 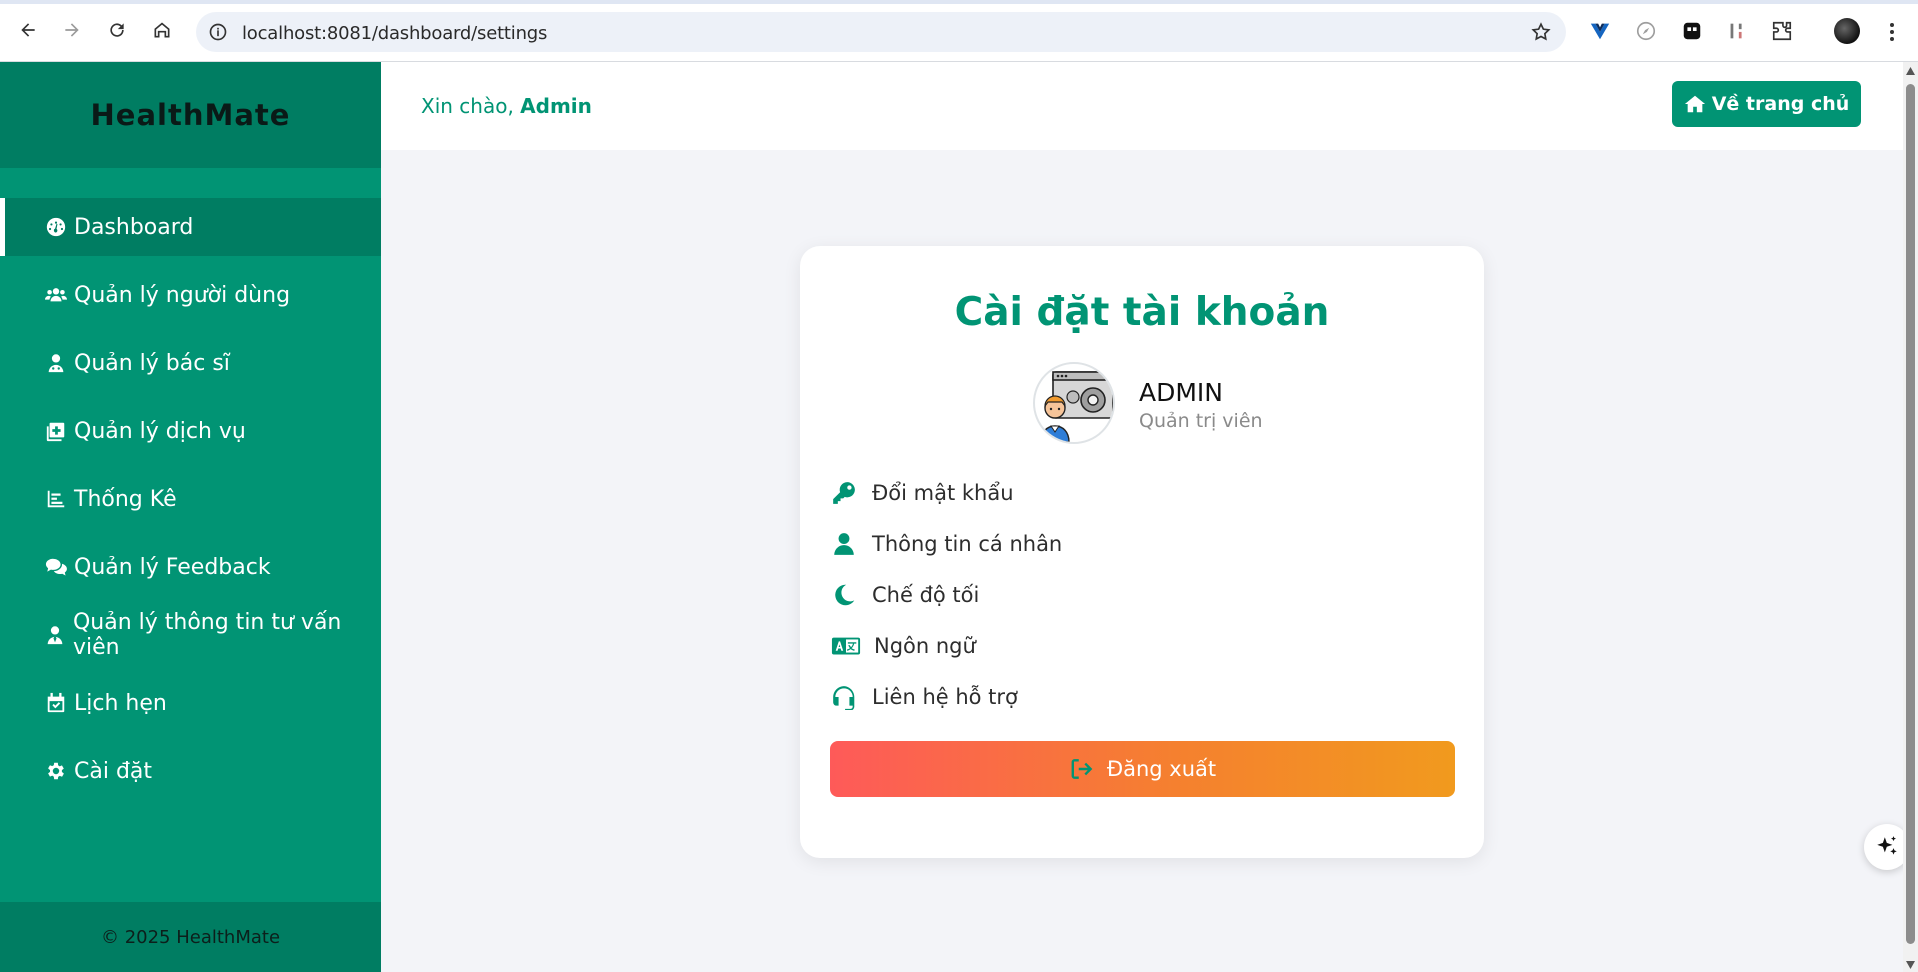 I want to click on greeting-name: Admin, so click(x=556, y=106).